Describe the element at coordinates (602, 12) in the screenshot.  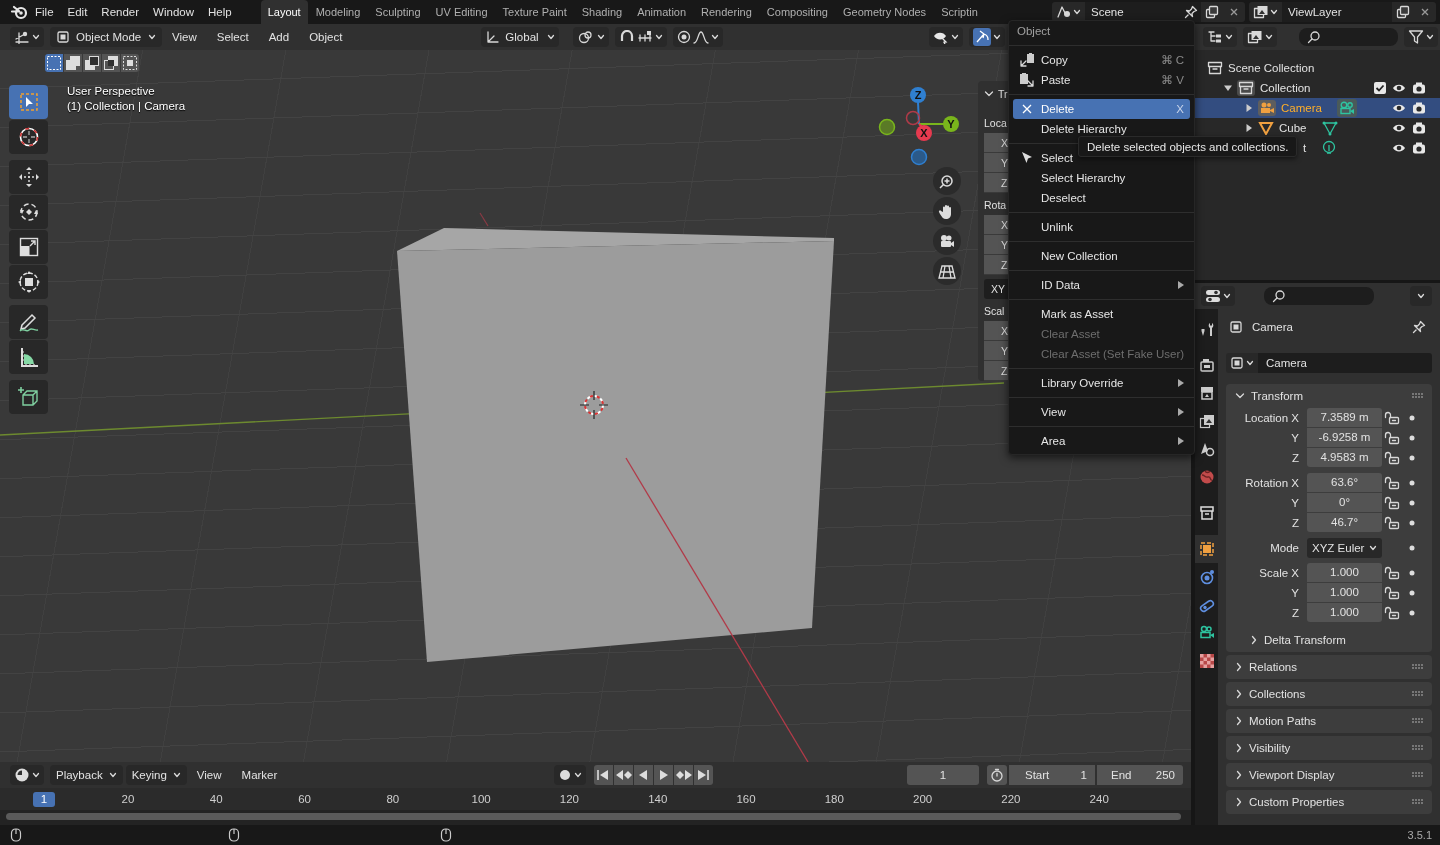
I see `workspace-tab: Shading` at that location.